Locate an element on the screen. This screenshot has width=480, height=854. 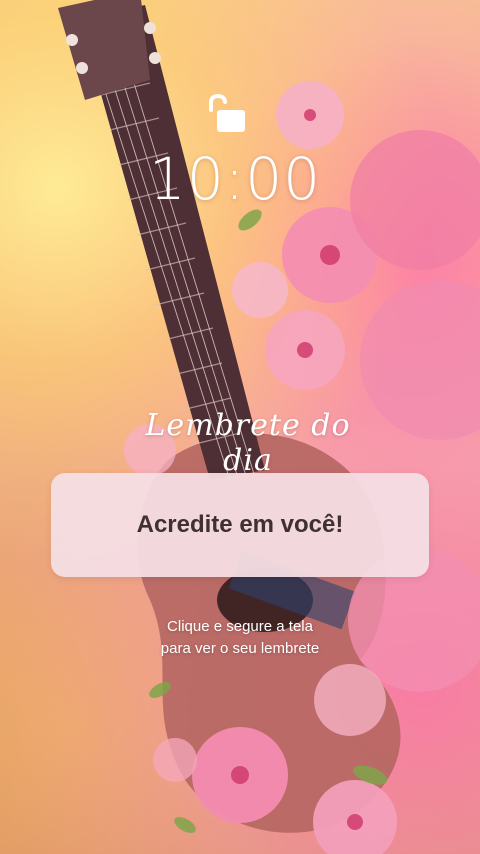
reminder-card: Acredite em você! is located at coordinates (240, 525).